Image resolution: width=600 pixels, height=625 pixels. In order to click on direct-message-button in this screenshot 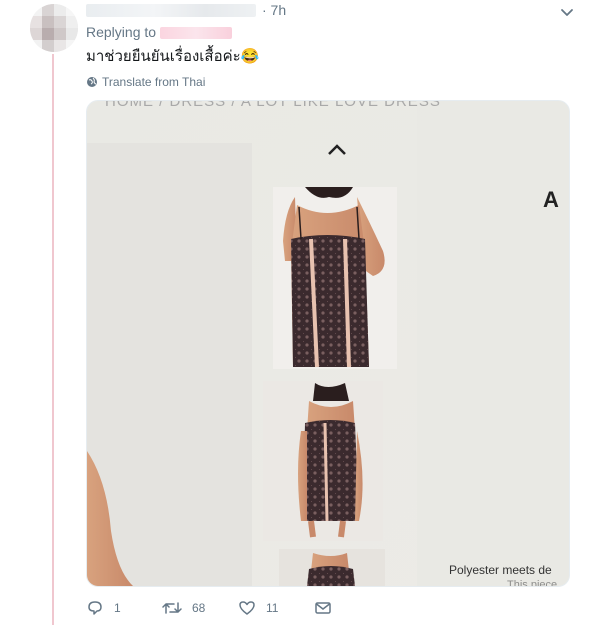, I will do `click(323, 608)`.